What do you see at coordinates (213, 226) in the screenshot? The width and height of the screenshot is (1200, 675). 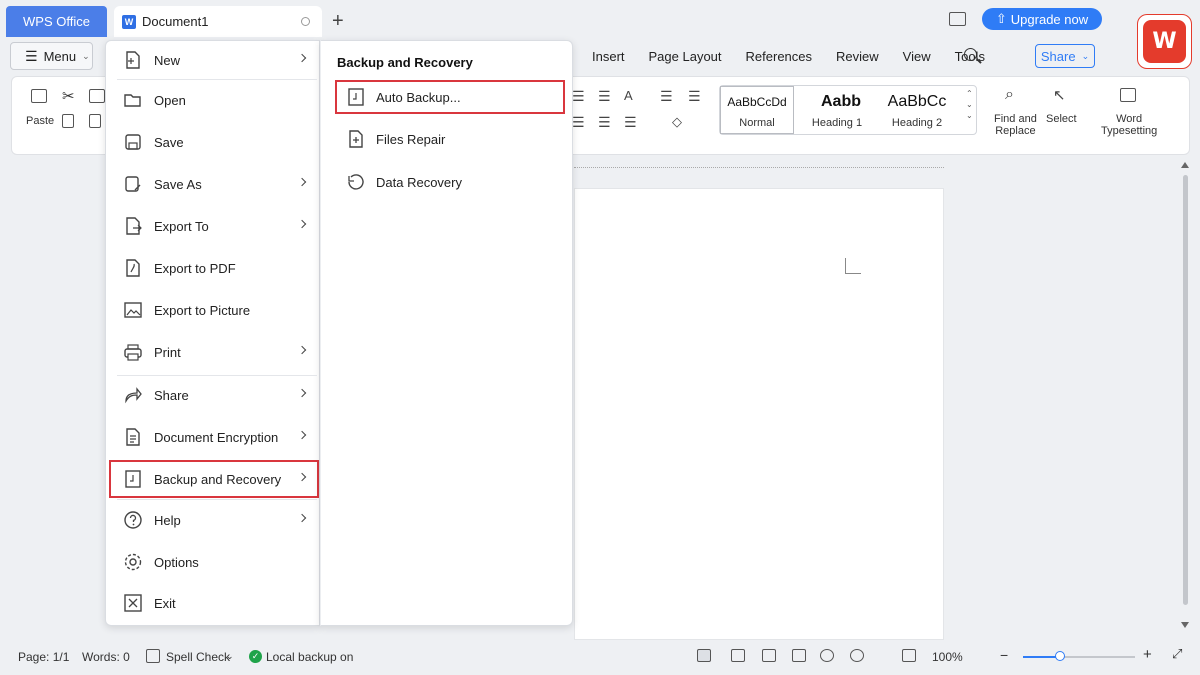 I see `menu-item-export-to: Export To` at bounding box center [213, 226].